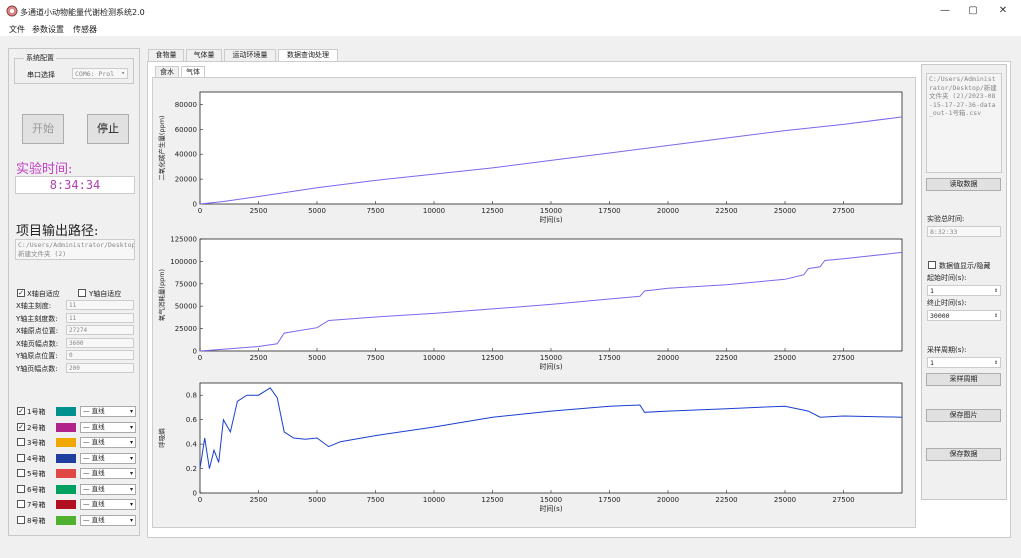  I want to click on end-time-spinner: 30000 ⇕, so click(964, 315).